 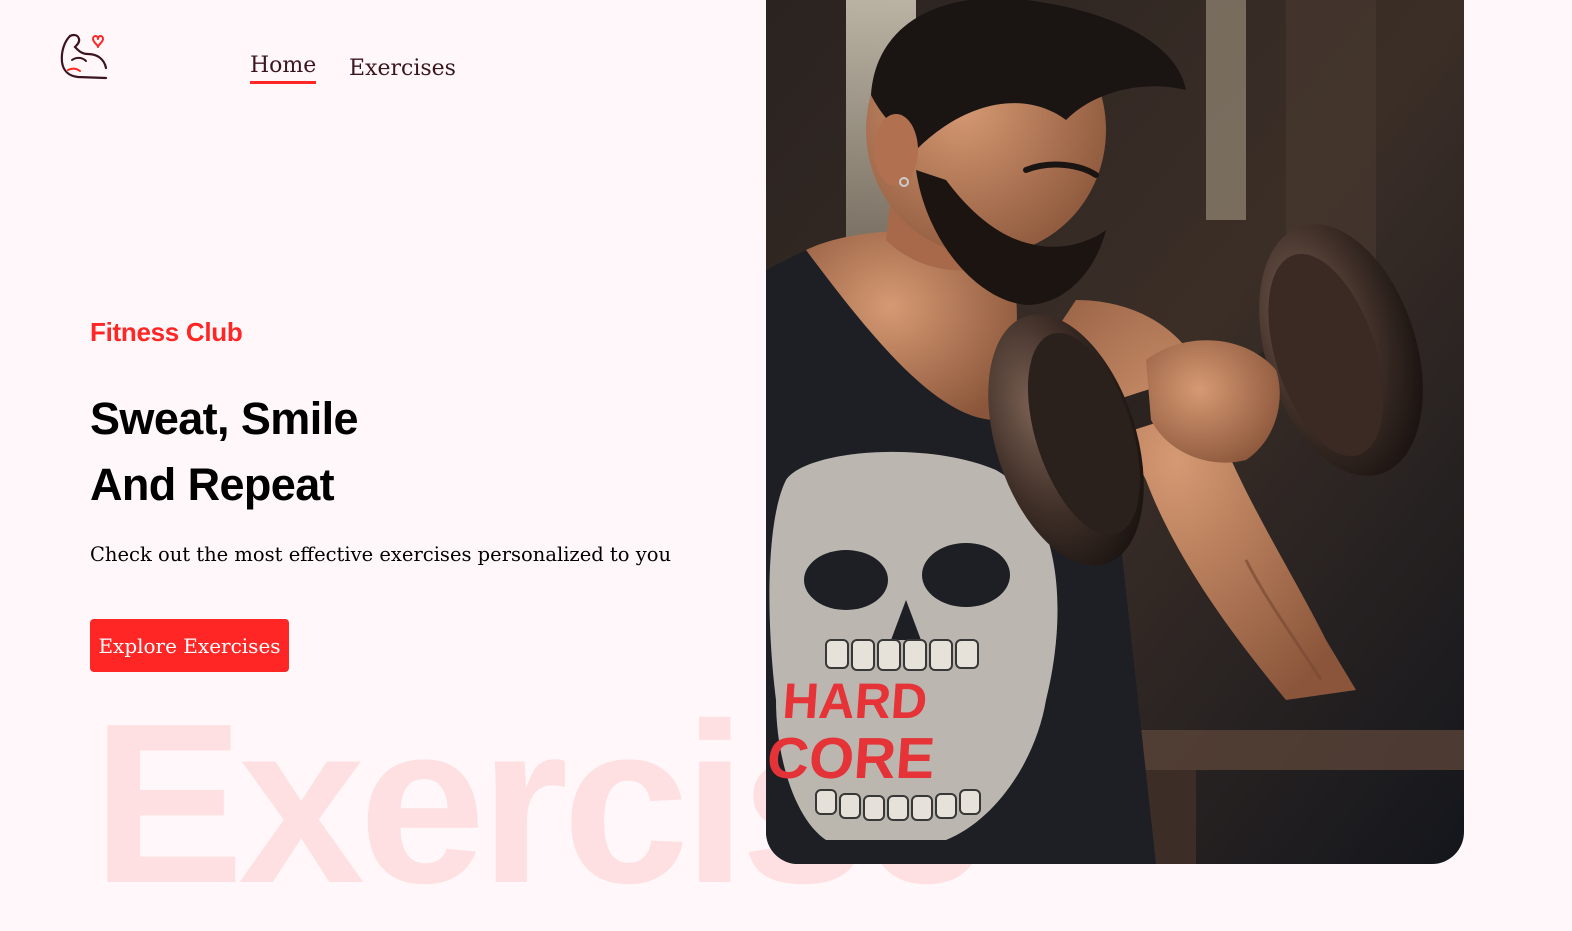 What do you see at coordinates (283, 68) in the screenshot?
I see `nav-link-home: Home` at bounding box center [283, 68].